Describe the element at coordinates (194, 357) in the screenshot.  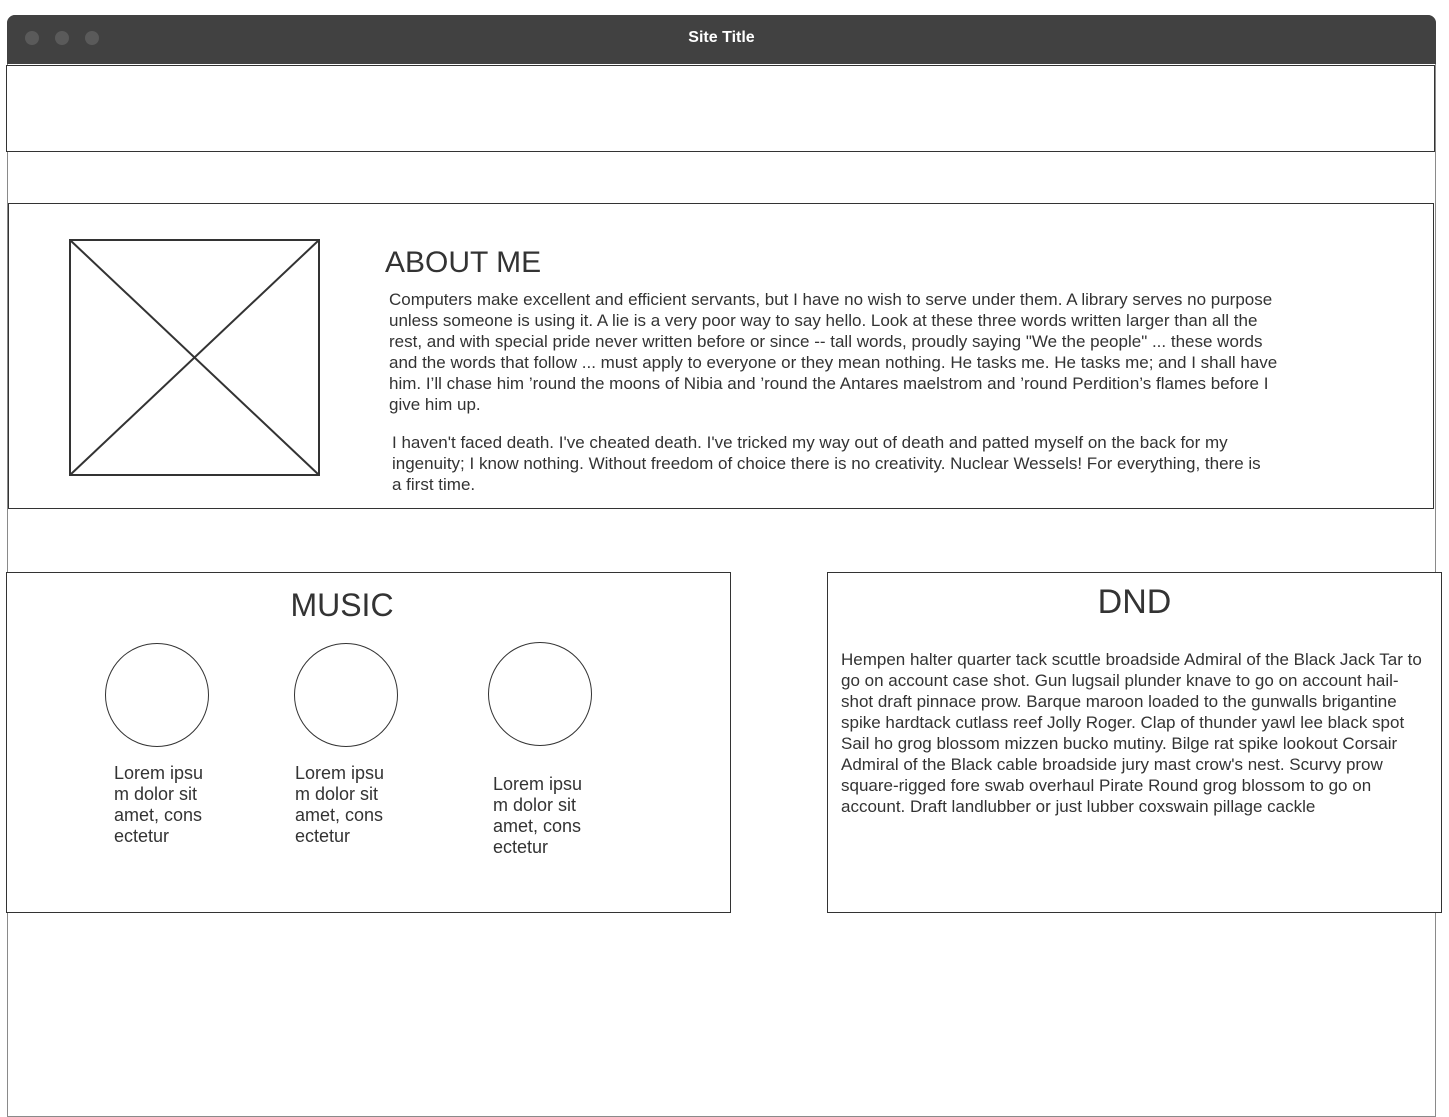
I see `image-placeholder-icon` at that location.